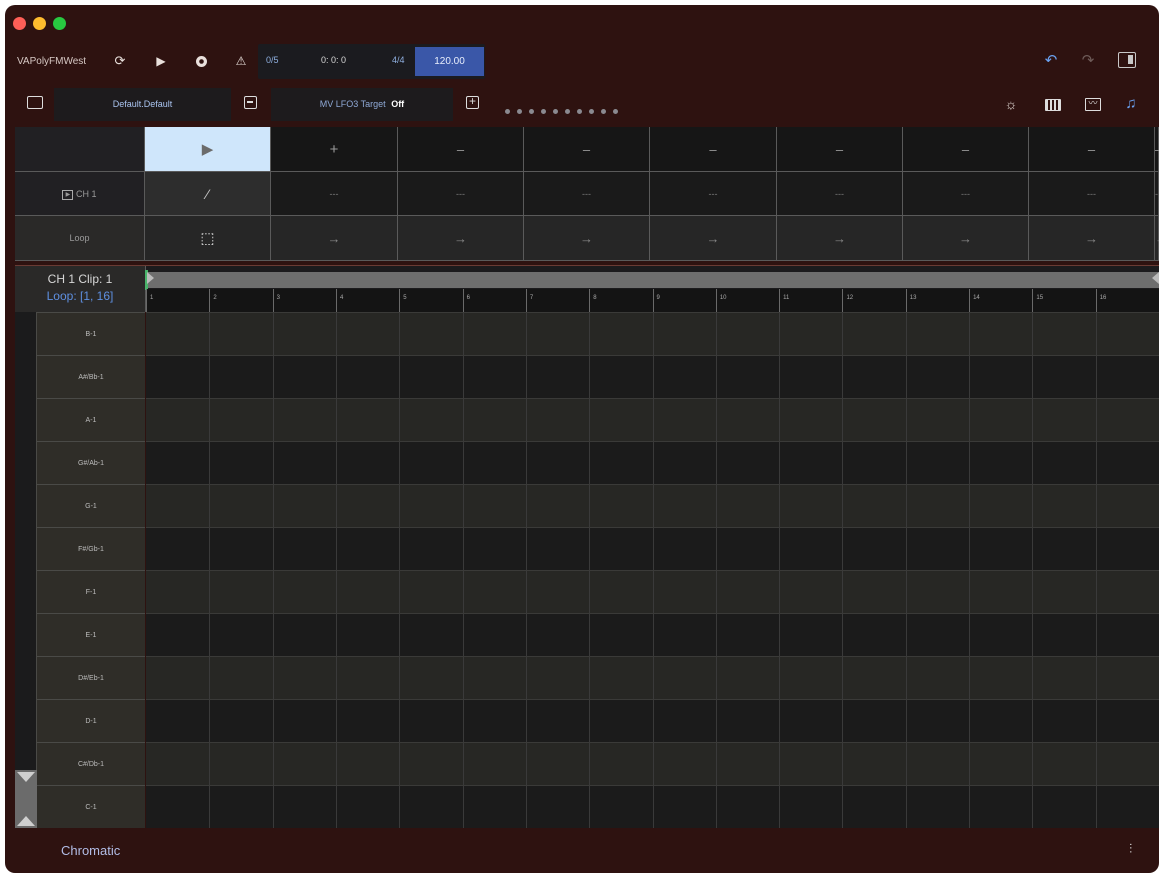 The height and width of the screenshot is (876, 1161). What do you see at coordinates (59, 23) in the screenshot?
I see `zoom-window-button` at bounding box center [59, 23].